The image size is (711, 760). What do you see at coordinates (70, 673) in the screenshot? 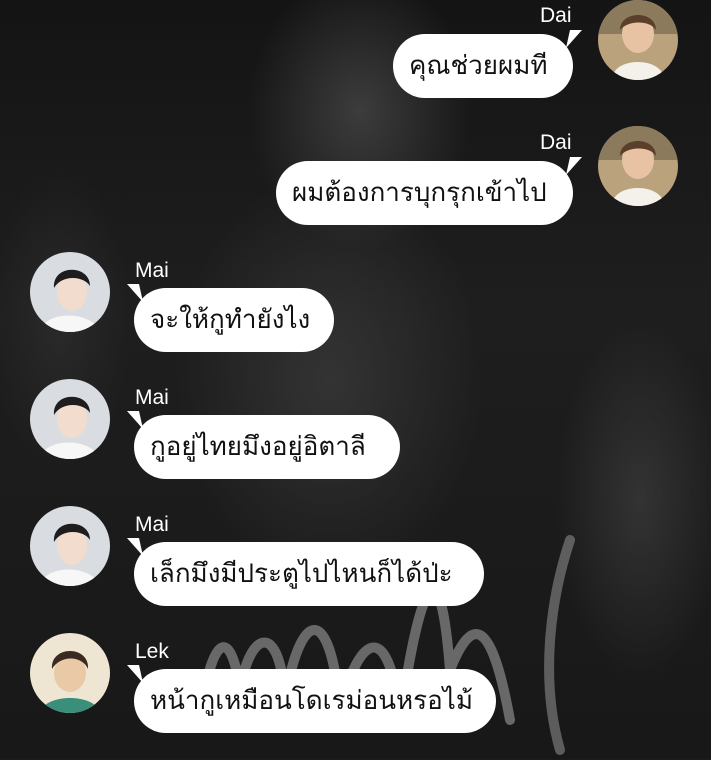
I see `avatar-lek` at bounding box center [70, 673].